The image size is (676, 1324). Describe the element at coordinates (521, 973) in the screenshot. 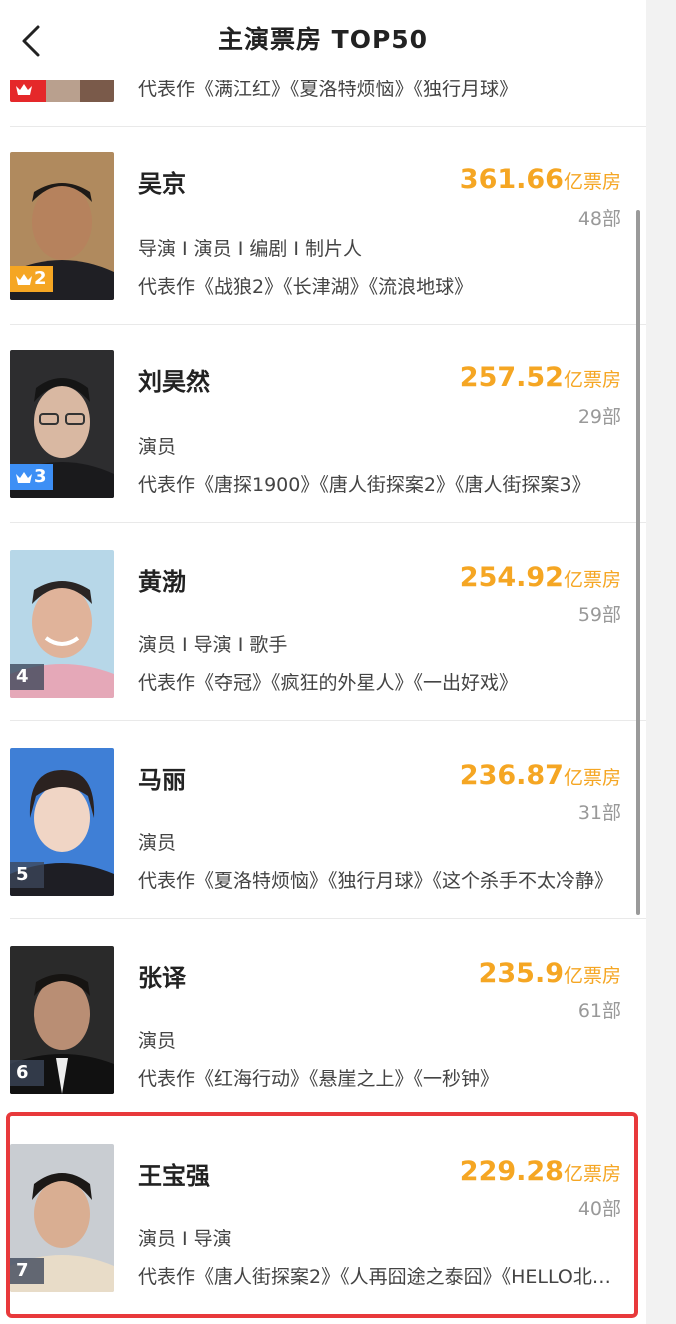

I see `box-office-value: 235.9` at that location.